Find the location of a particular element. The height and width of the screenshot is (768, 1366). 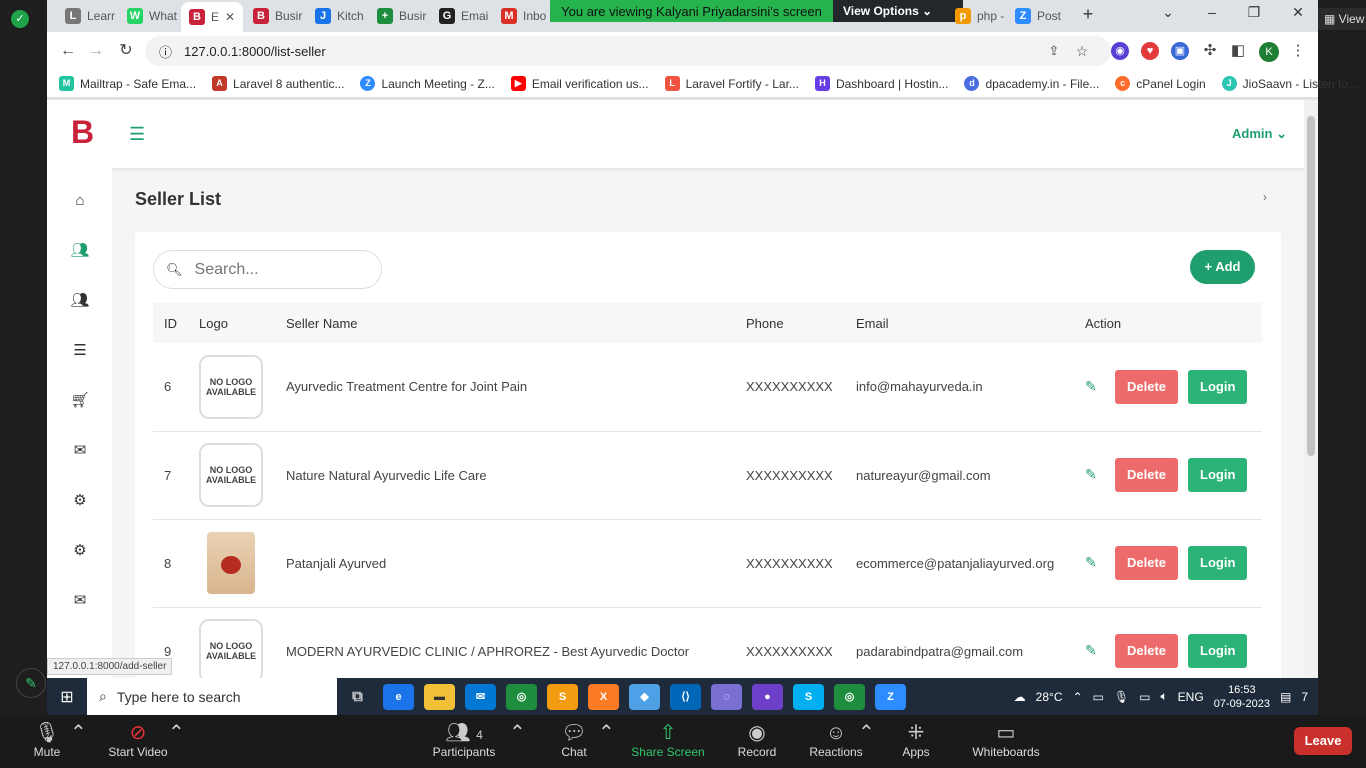

customers-users-icon: 👥︎ is located at coordinates (80, 301).